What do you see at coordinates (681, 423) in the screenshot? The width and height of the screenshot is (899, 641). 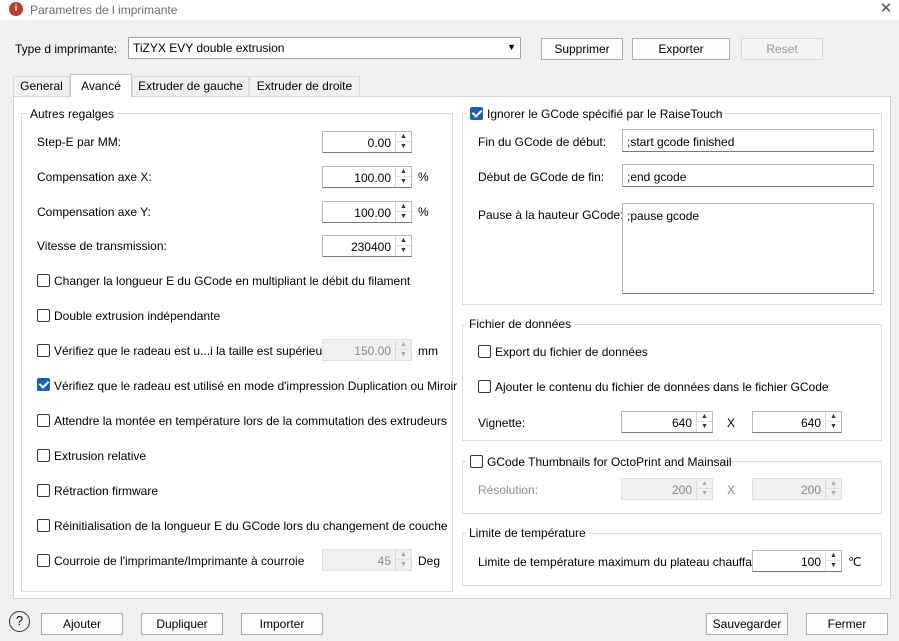 I see `thumbnail-width-value: 640` at bounding box center [681, 423].